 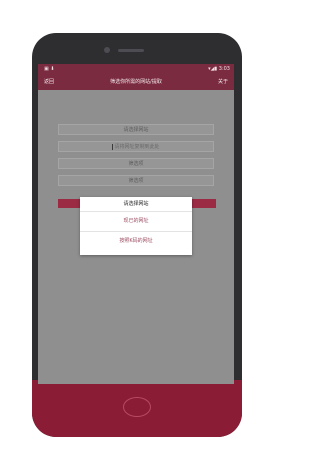 What do you see at coordinates (136, 180) in the screenshot?
I see `filter-field-2: 筛选项` at bounding box center [136, 180].